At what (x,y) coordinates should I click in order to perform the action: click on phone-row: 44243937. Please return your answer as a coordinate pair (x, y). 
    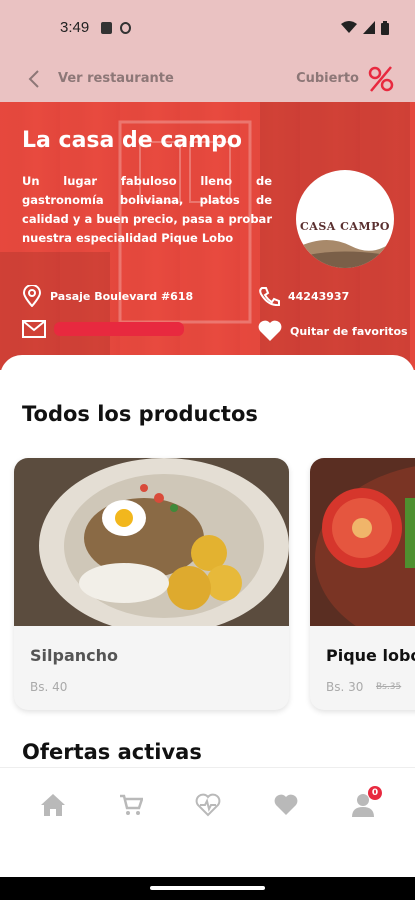
    Looking at the image, I should click on (303, 296).